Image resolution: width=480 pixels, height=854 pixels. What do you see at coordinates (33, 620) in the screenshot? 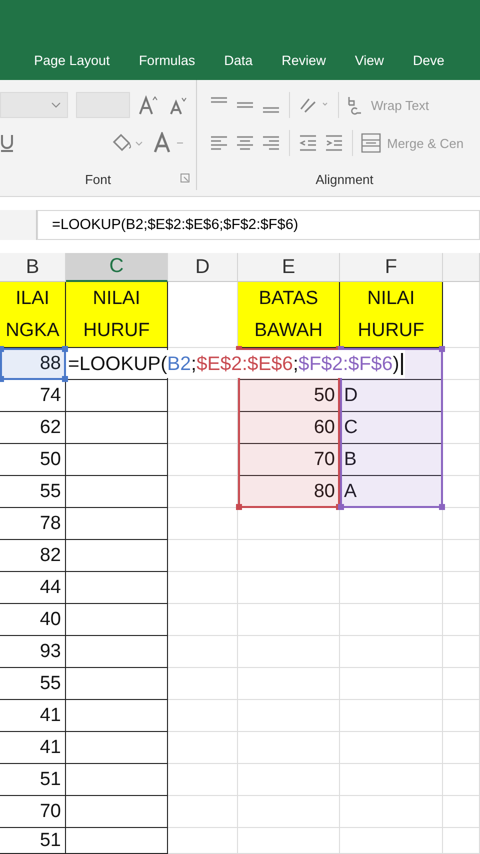
I see `table-cell: 40` at bounding box center [33, 620].